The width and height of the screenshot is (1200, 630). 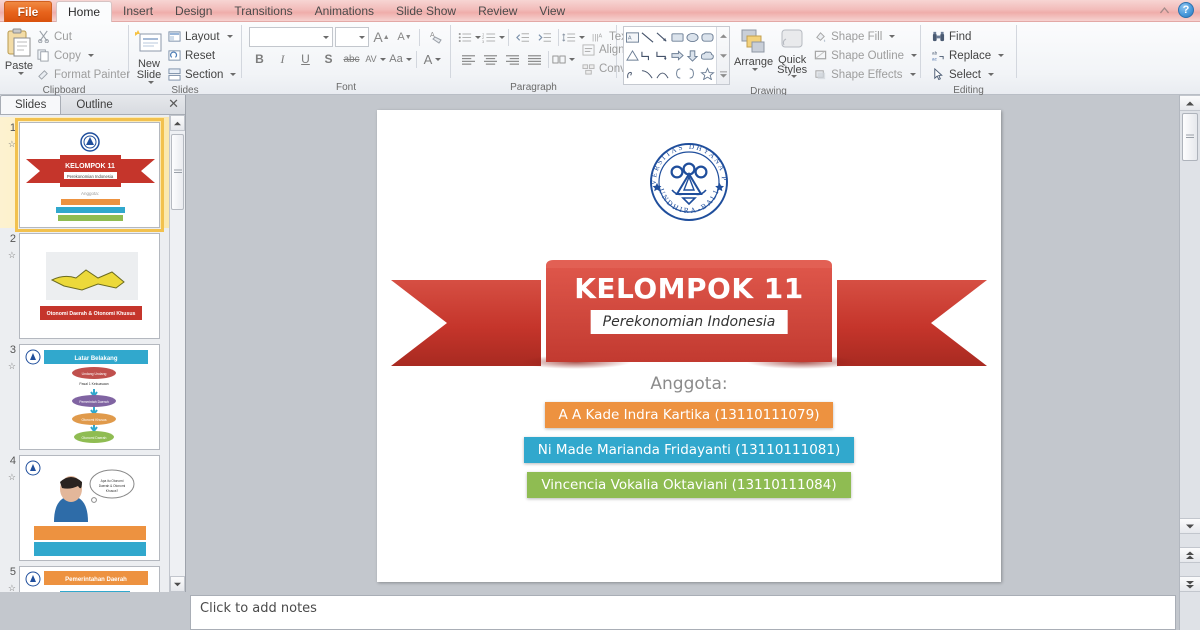 What do you see at coordinates (914, 55) in the screenshot?
I see `shape-outline-caret` at bounding box center [914, 55].